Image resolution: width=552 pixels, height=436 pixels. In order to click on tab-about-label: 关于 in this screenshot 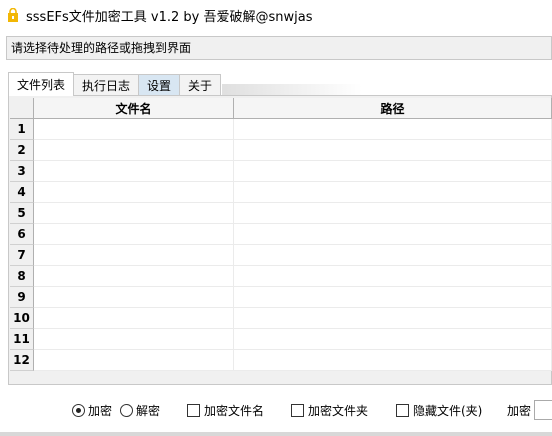, I will do `click(200, 86)`.